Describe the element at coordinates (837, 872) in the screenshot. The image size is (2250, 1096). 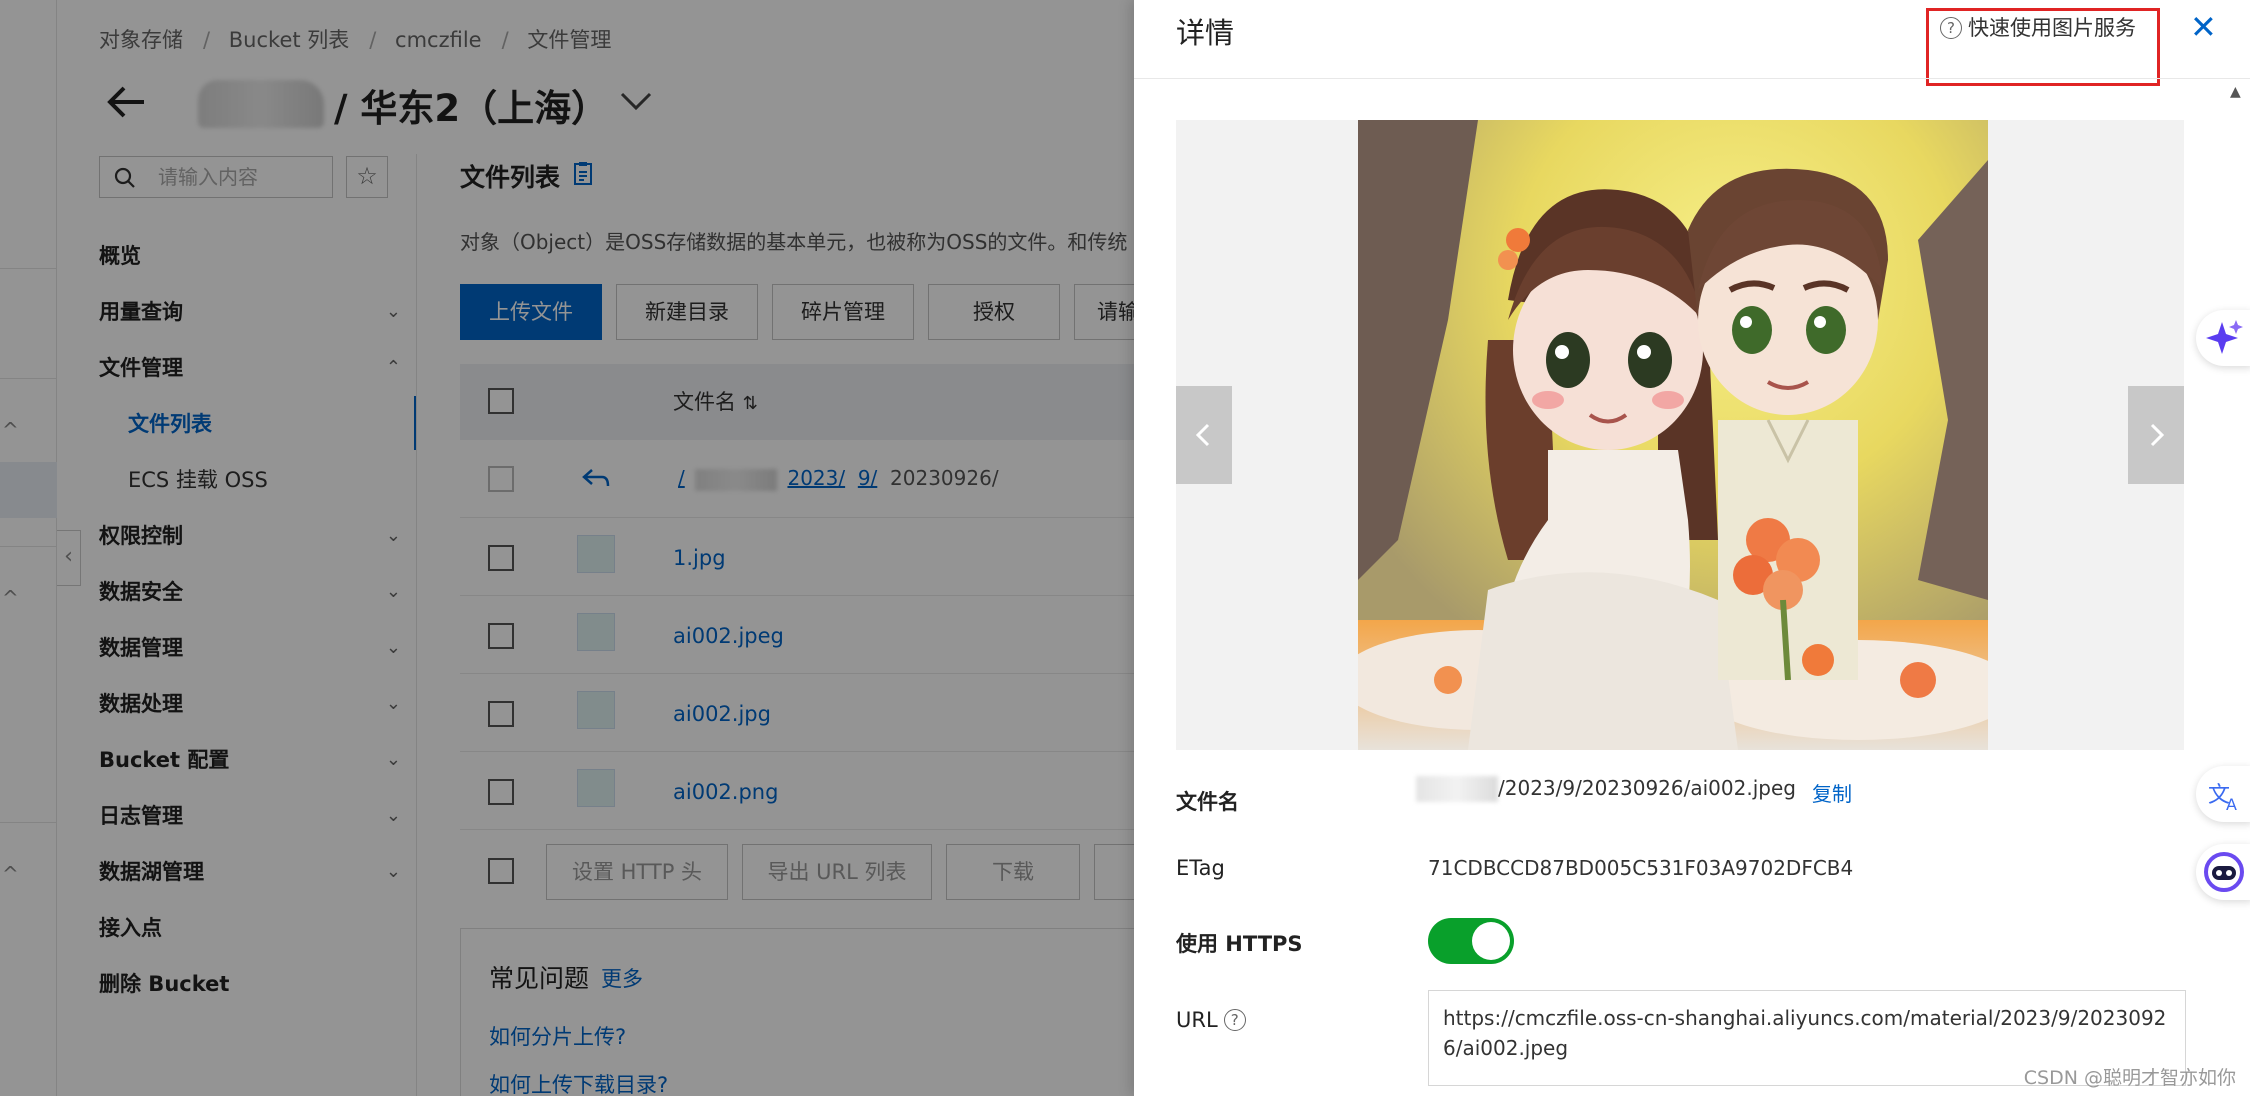
I see `export-url-button: 导出 URL 列表` at that location.